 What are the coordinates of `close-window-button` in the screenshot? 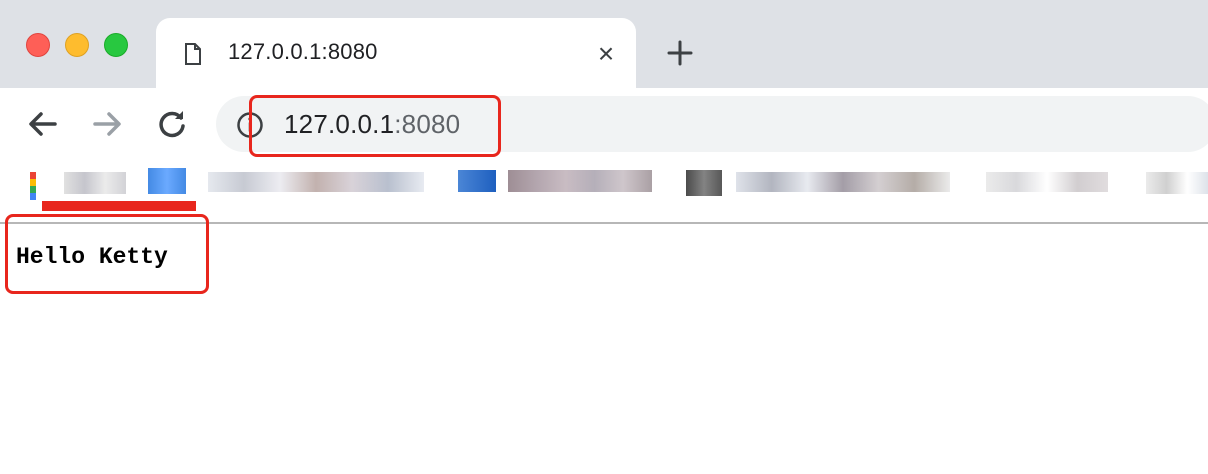 It's located at (38, 45).